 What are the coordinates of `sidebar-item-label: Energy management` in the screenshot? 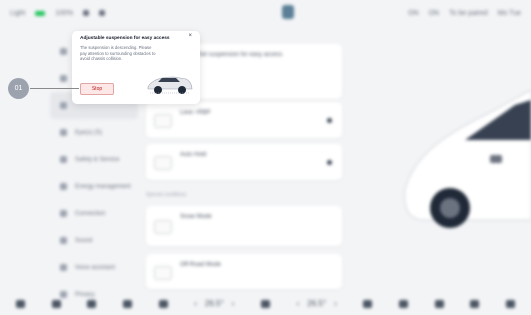 It's located at (103, 186).